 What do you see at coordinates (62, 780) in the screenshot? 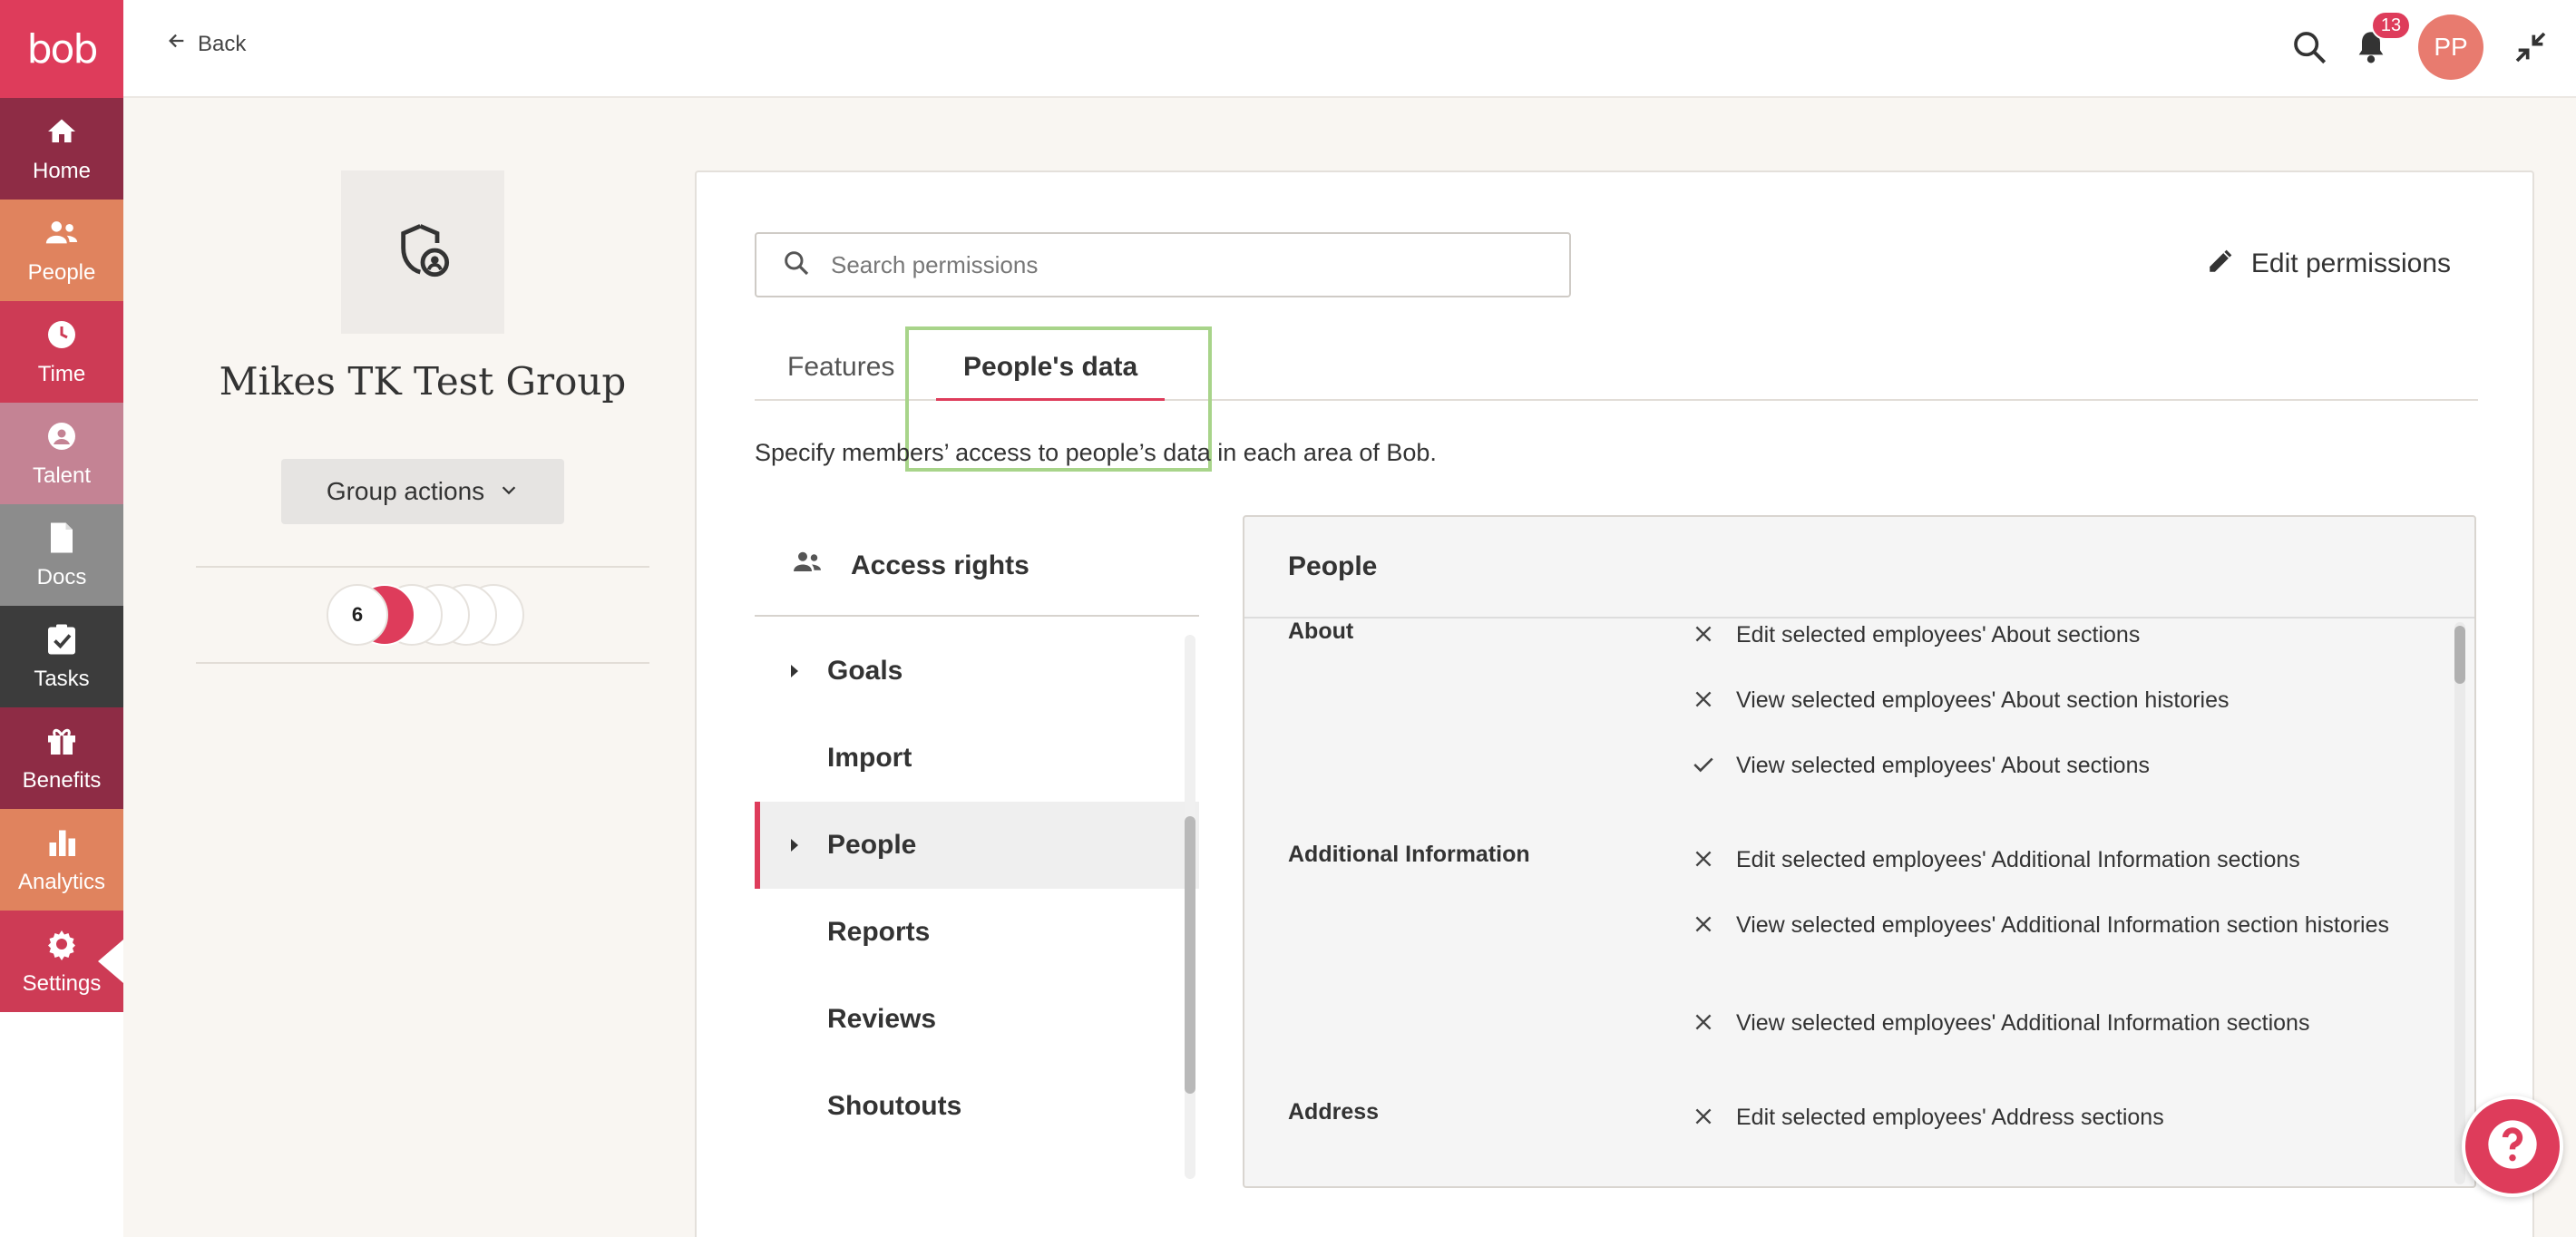
I see `nav-item-label: Benefits` at bounding box center [62, 780].